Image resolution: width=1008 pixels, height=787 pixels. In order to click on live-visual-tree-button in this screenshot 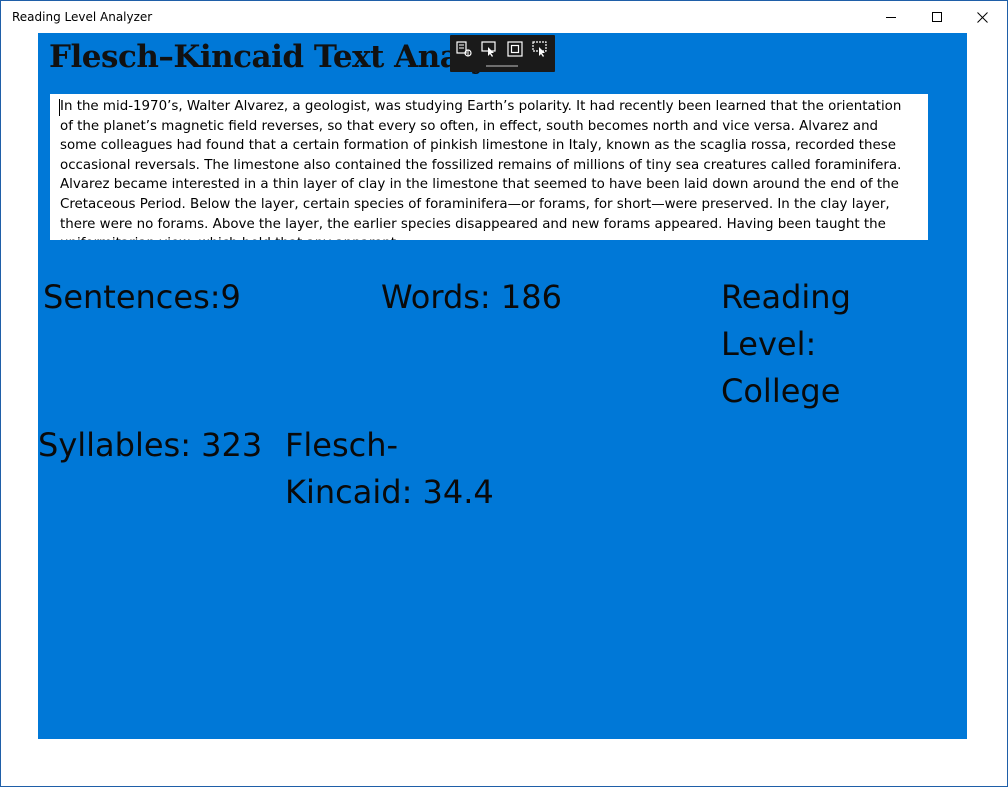, I will do `click(464, 51)`.